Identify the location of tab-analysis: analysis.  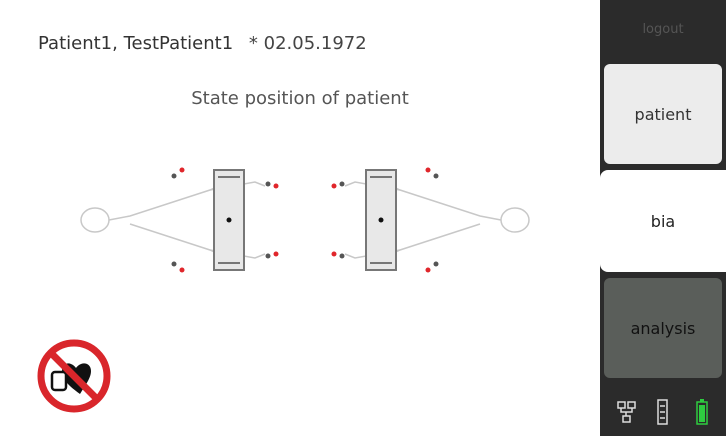
(663, 328).